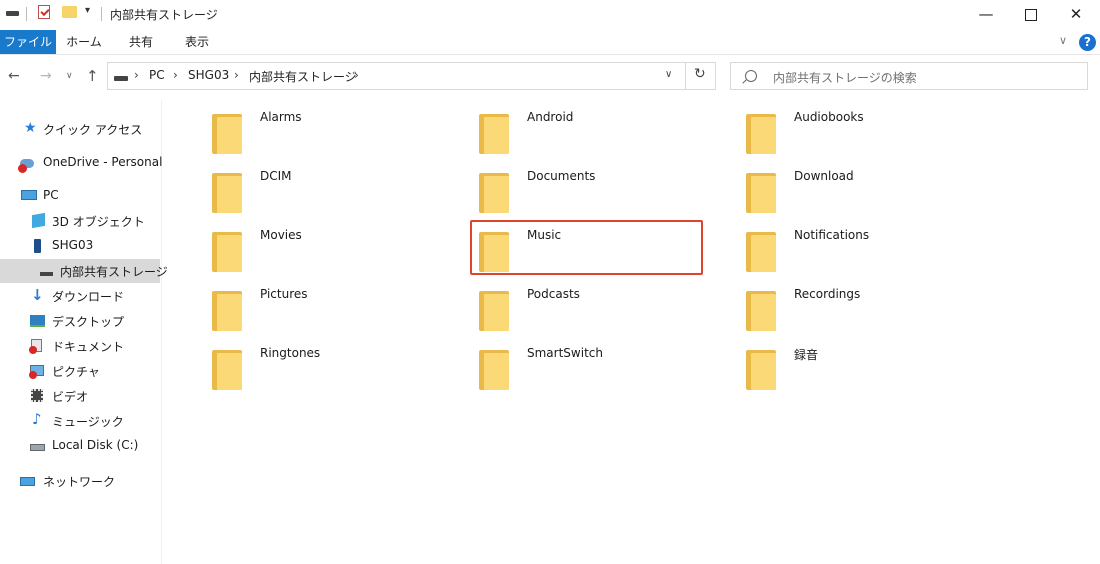  What do you see at coordinates (69, 76) in the screenshot?
I see `recent-locations-button: ∨` at bounding box center [69, 76].